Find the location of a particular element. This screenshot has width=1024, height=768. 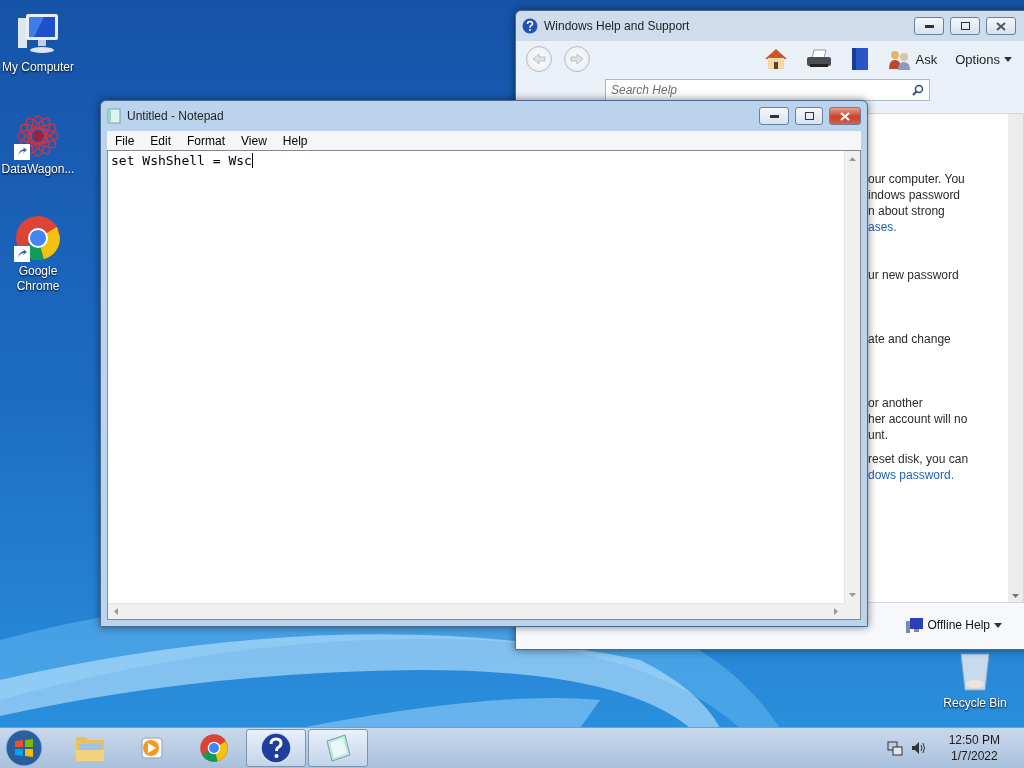

forward-arrow-icon is located at coordinates (577, 59).